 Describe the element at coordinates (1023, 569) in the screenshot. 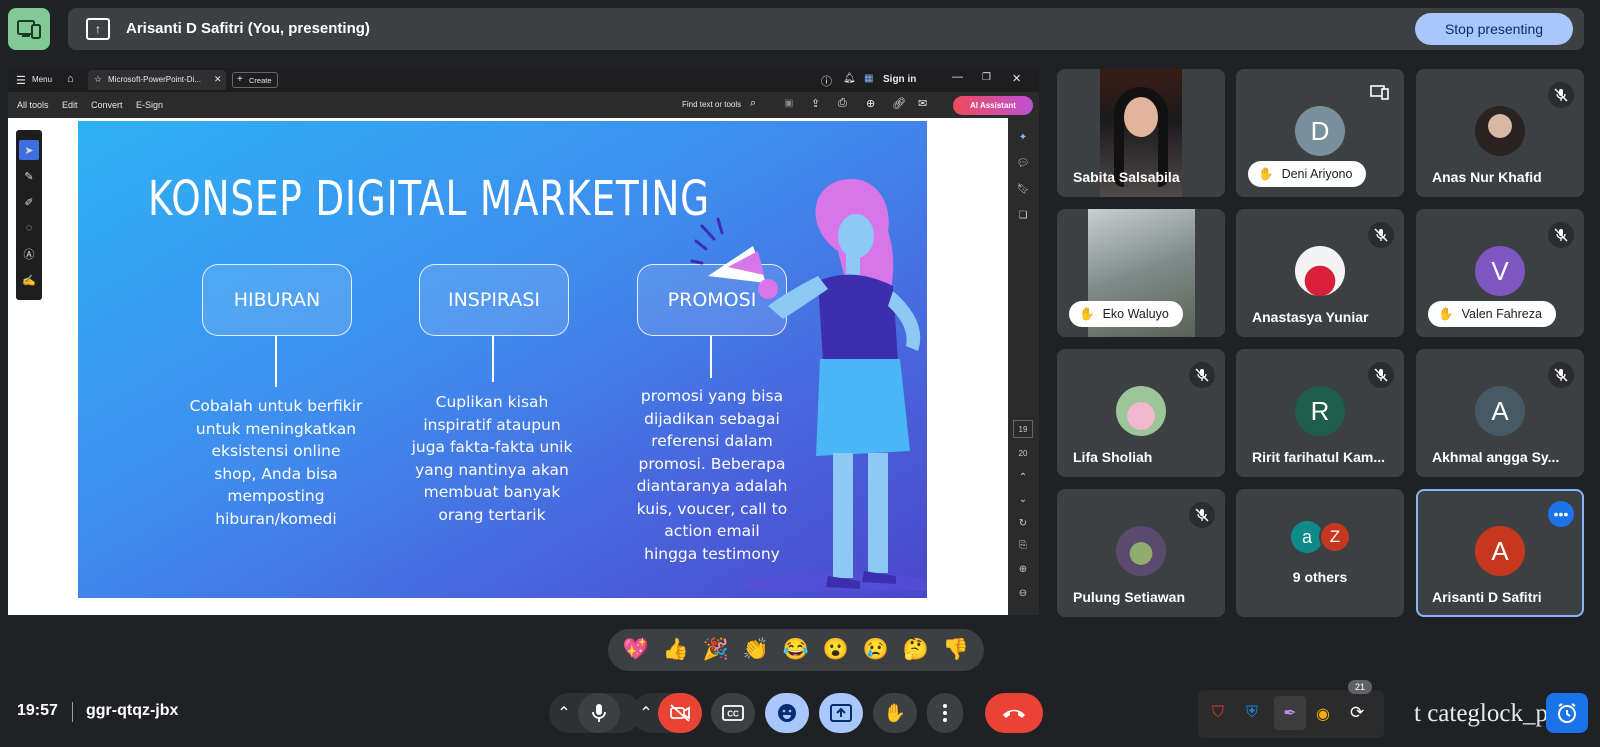

I see `zoom-in-icon: ⊕` at that location.